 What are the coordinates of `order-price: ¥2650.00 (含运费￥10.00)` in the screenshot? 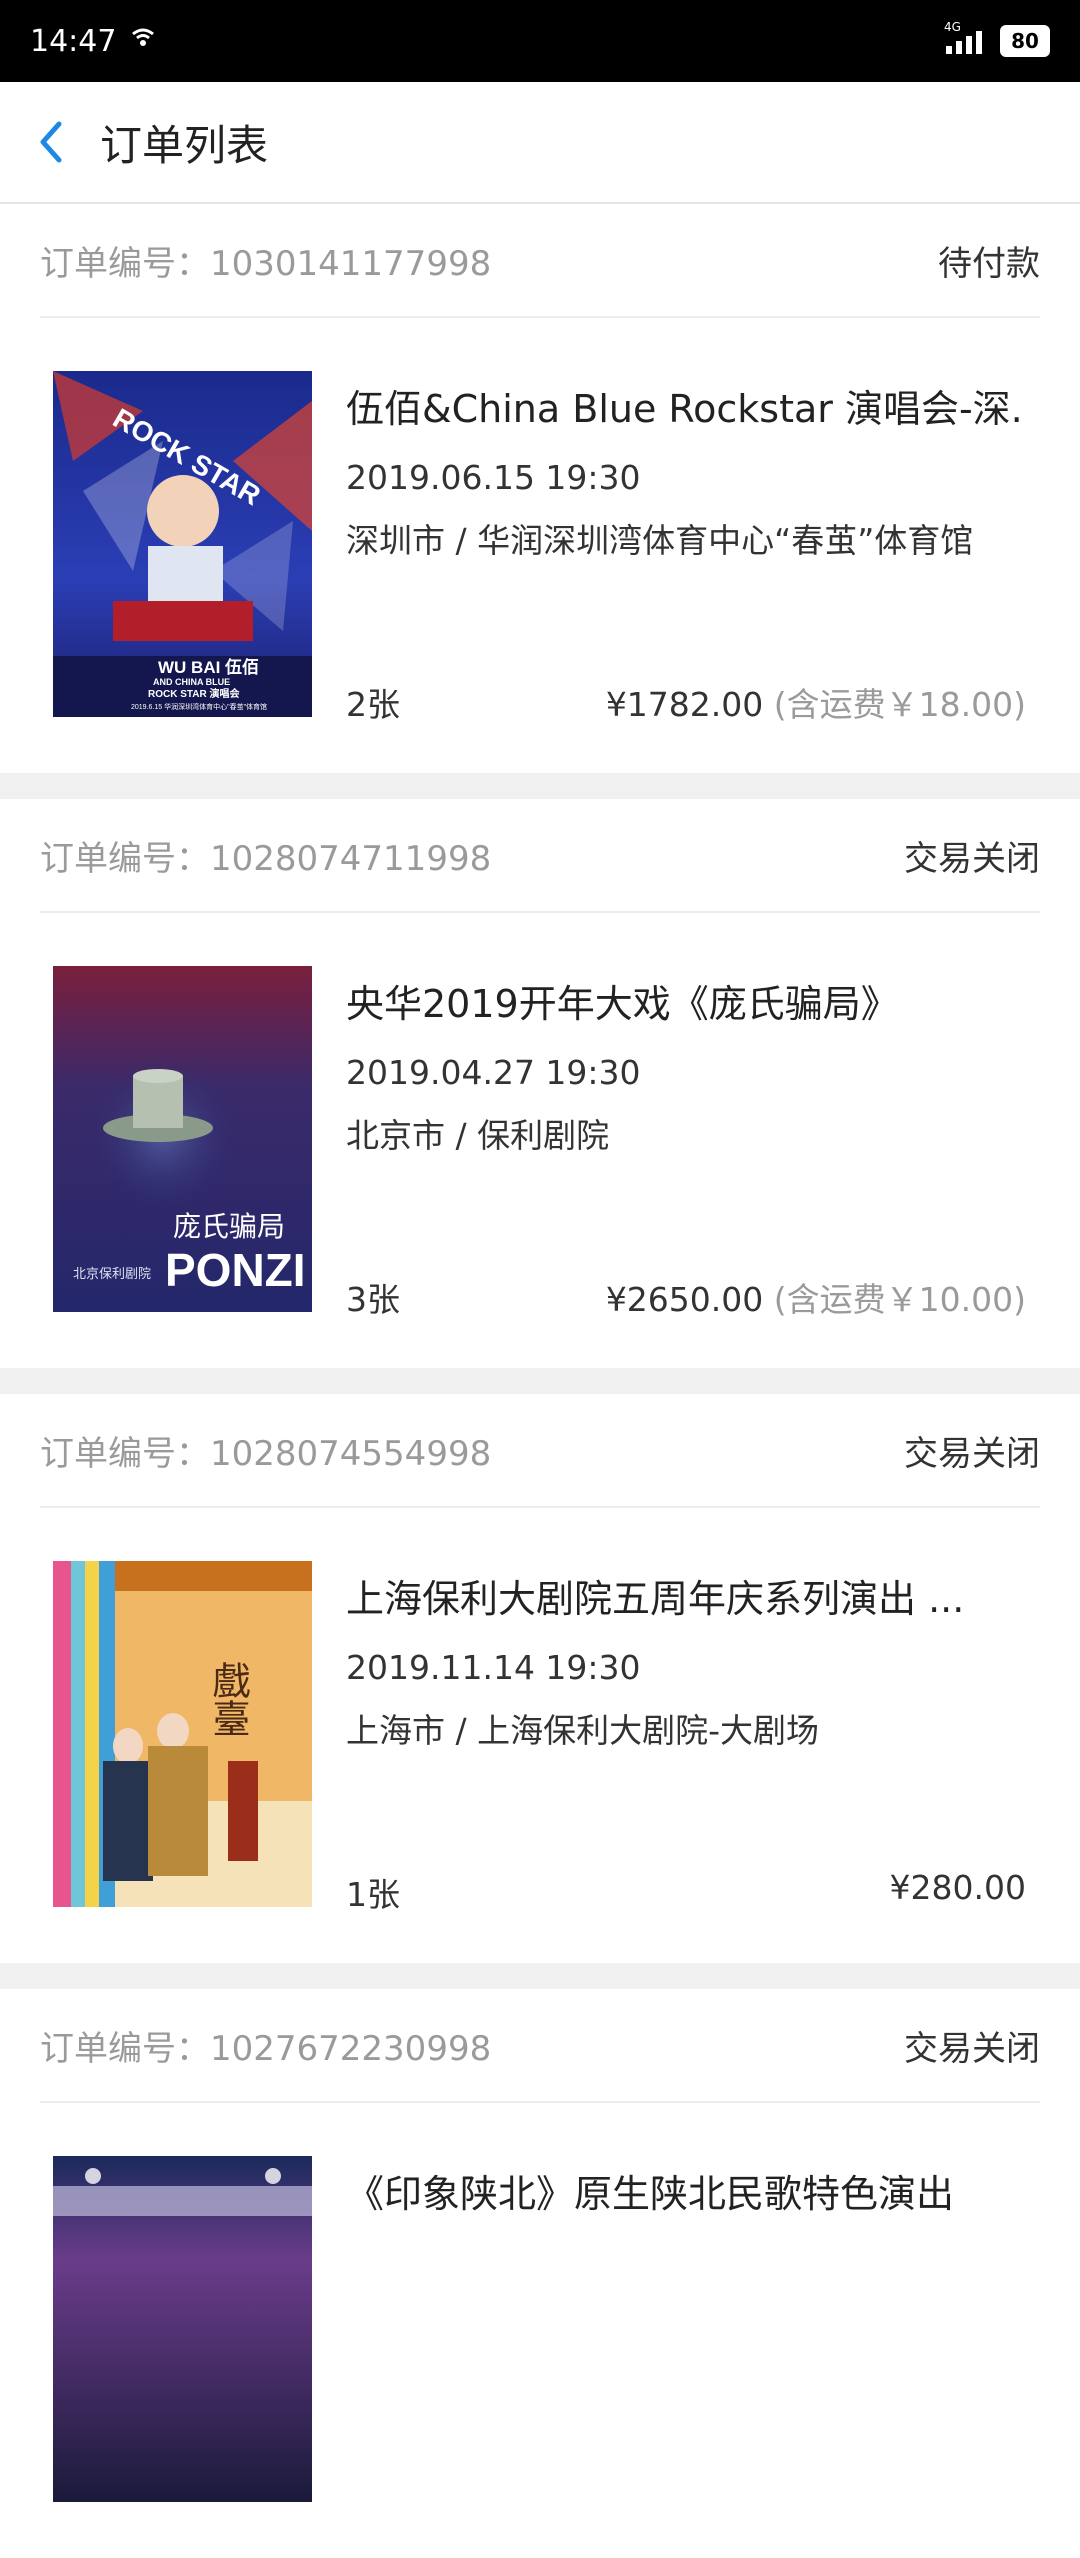 It's located at (815, 1299).